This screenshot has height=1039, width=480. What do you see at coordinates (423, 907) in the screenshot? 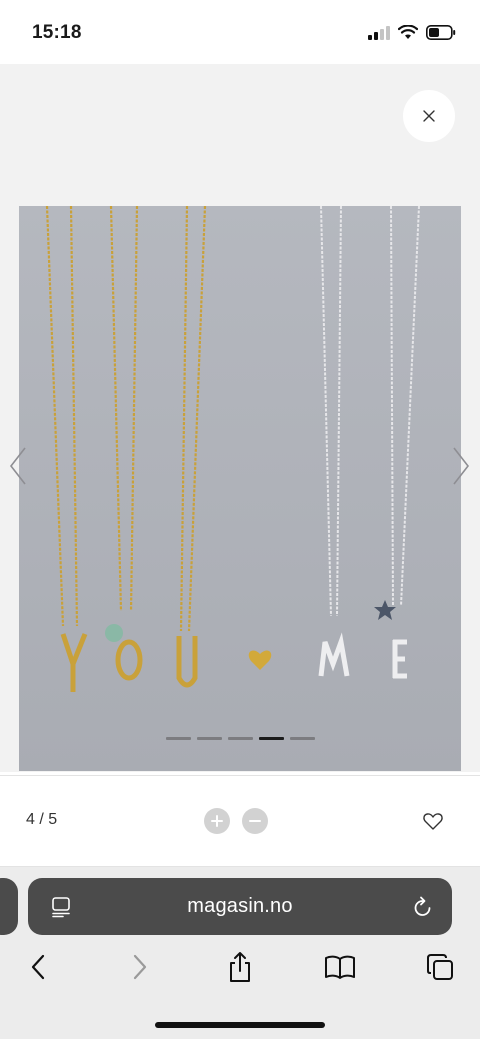
I see `reload-icon` at bounding box center [423, 907].